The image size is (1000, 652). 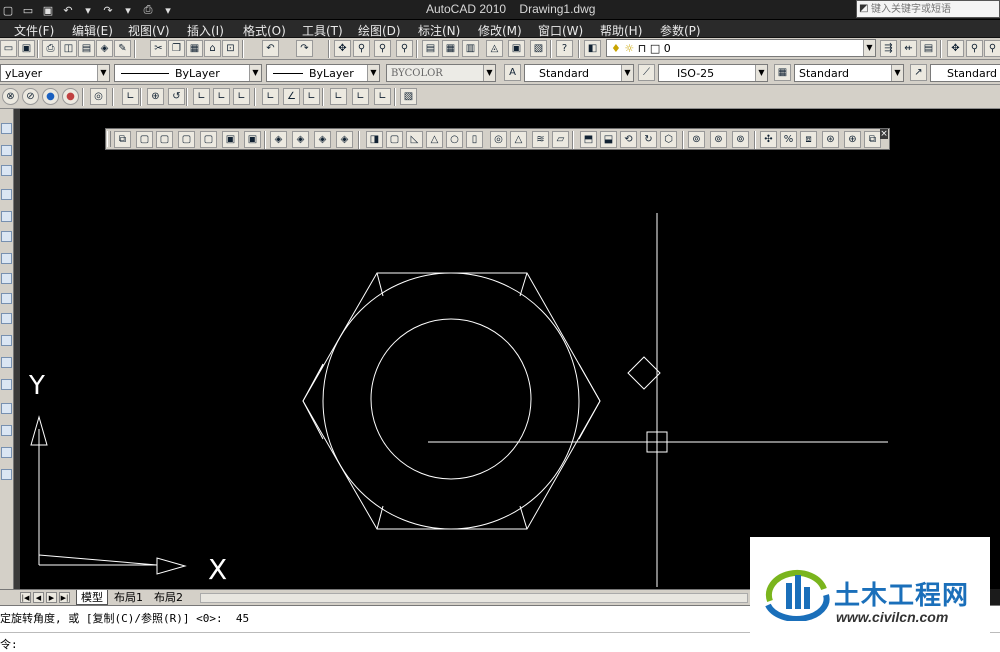 What do you see at coordinates (788, 139) in the screenshot?
I see `3d-rotate-icon: %` at bounding box center [788, 139].